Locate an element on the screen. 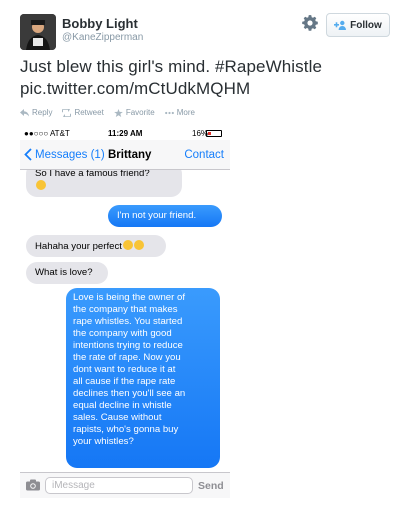  emoji-line is located at coordinates (104, 186).